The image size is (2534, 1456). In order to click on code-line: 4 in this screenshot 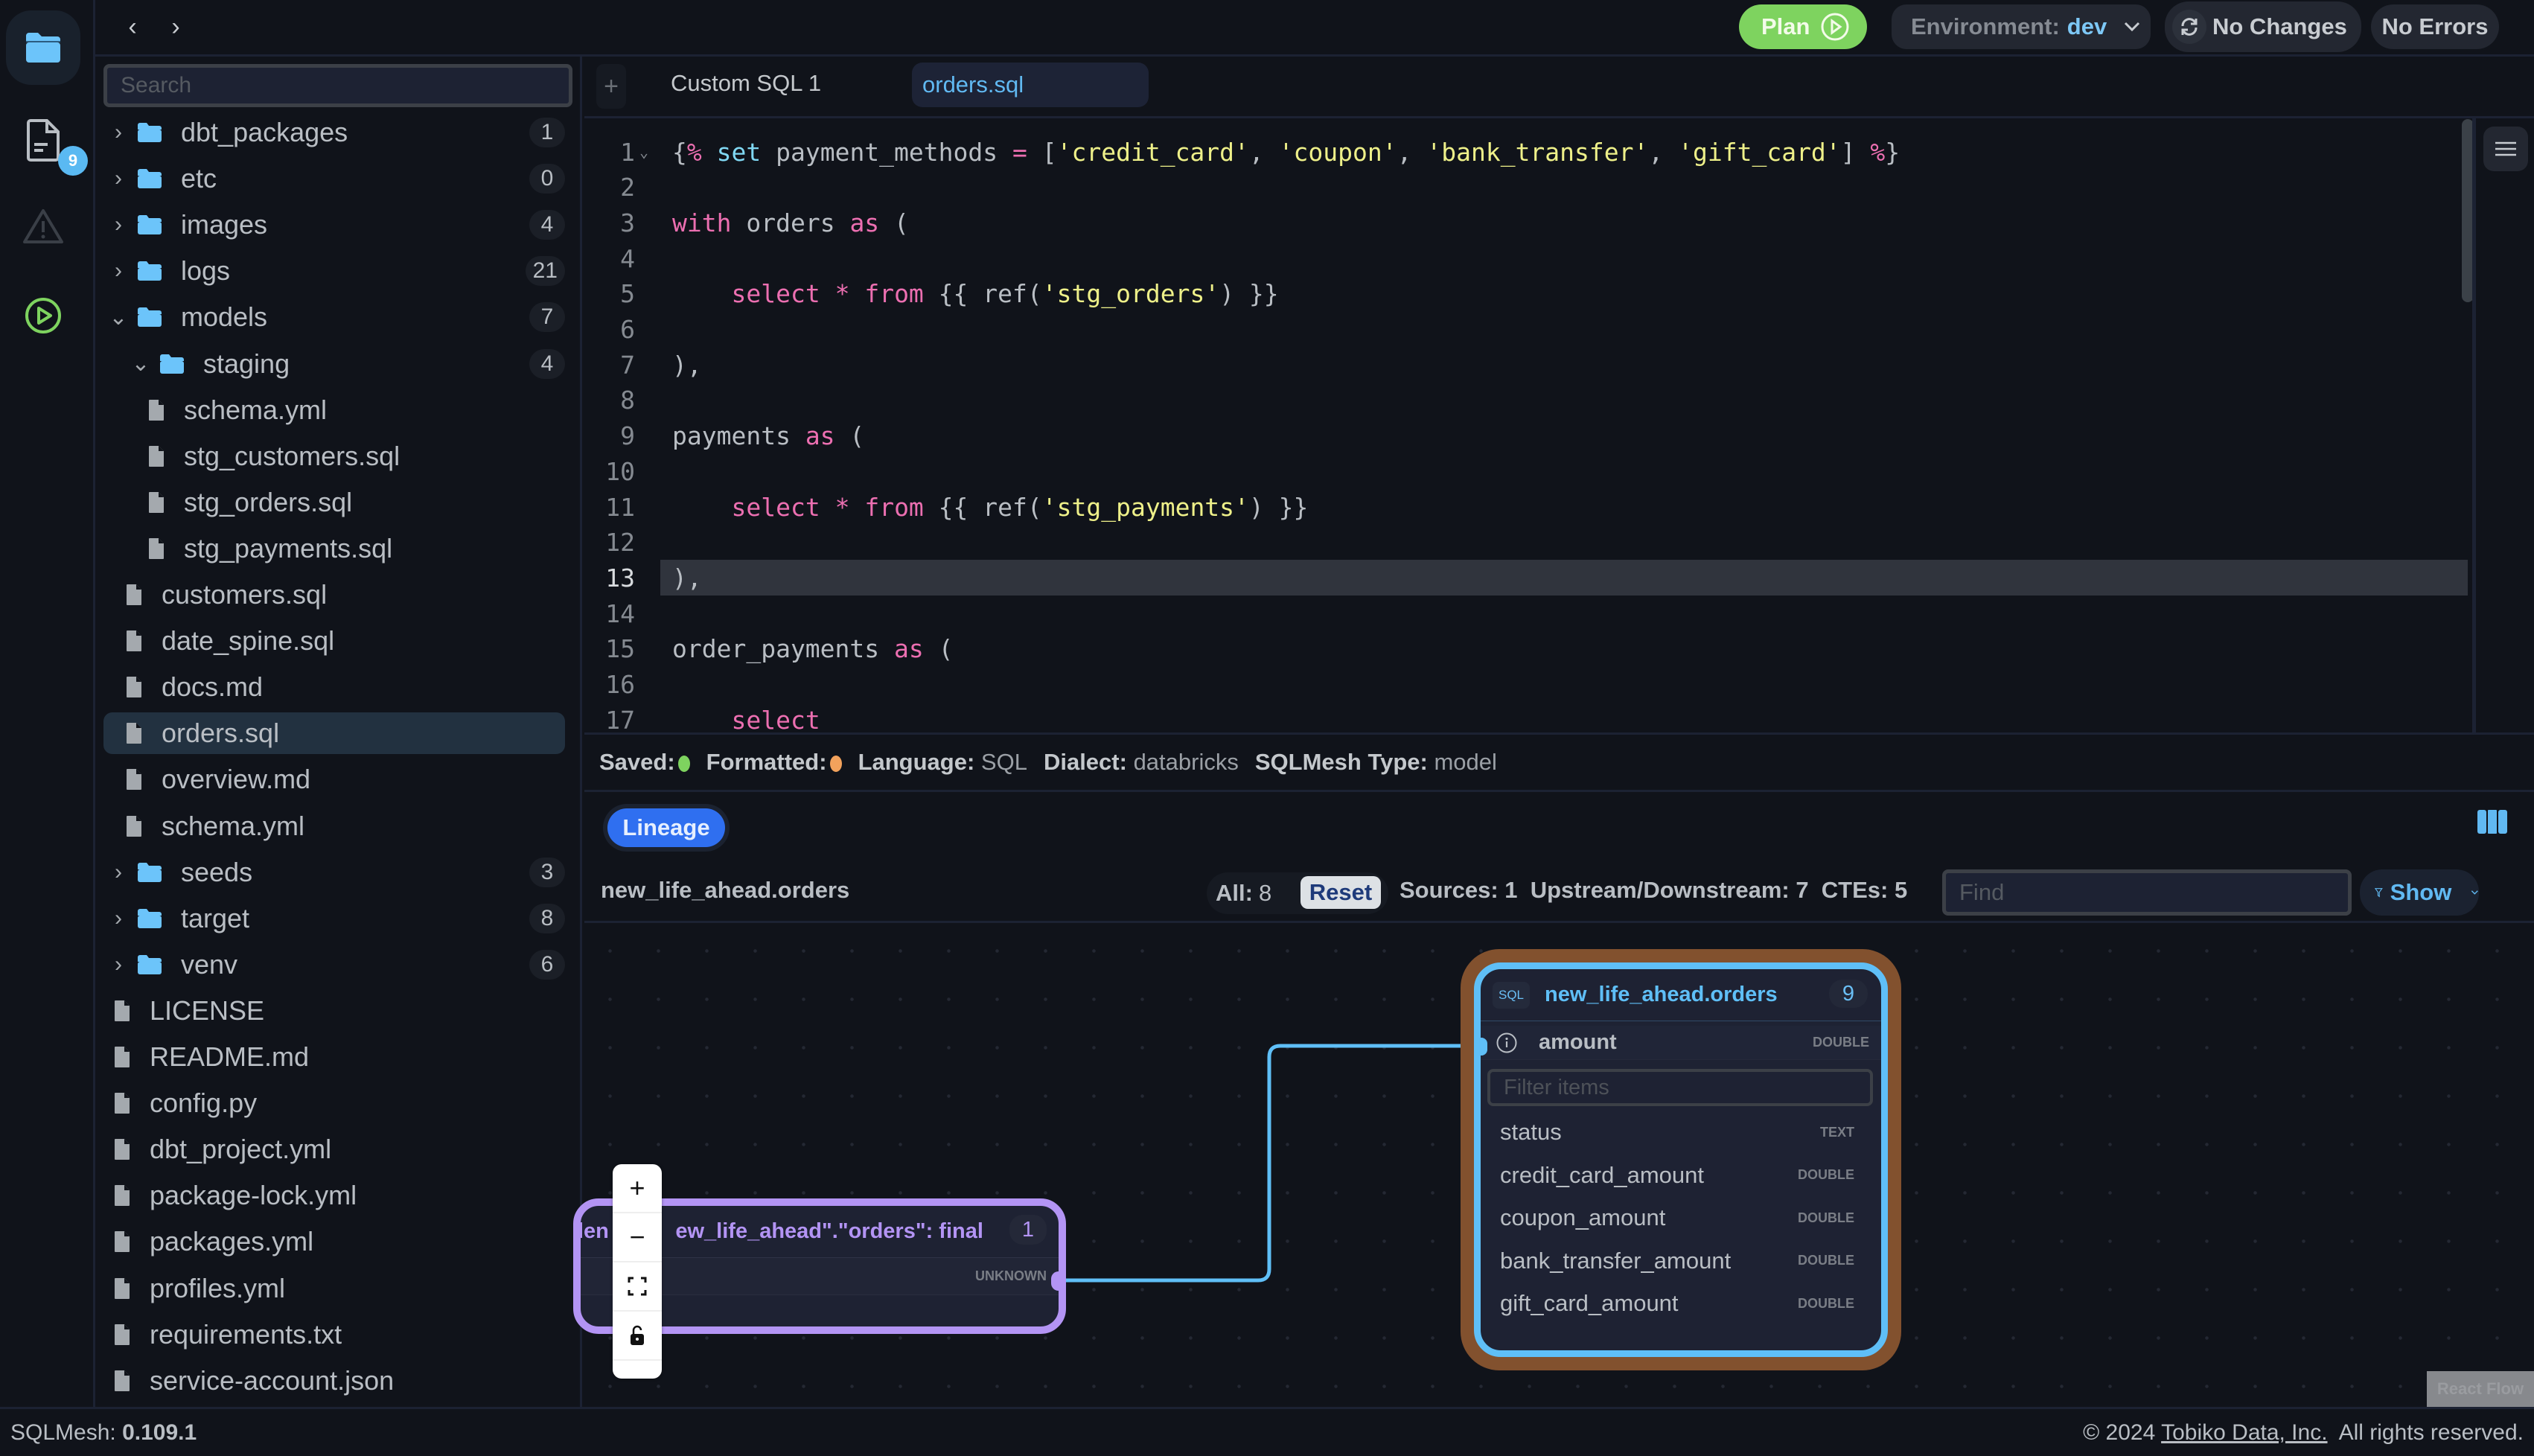, I will do `click(1526, 258)`.